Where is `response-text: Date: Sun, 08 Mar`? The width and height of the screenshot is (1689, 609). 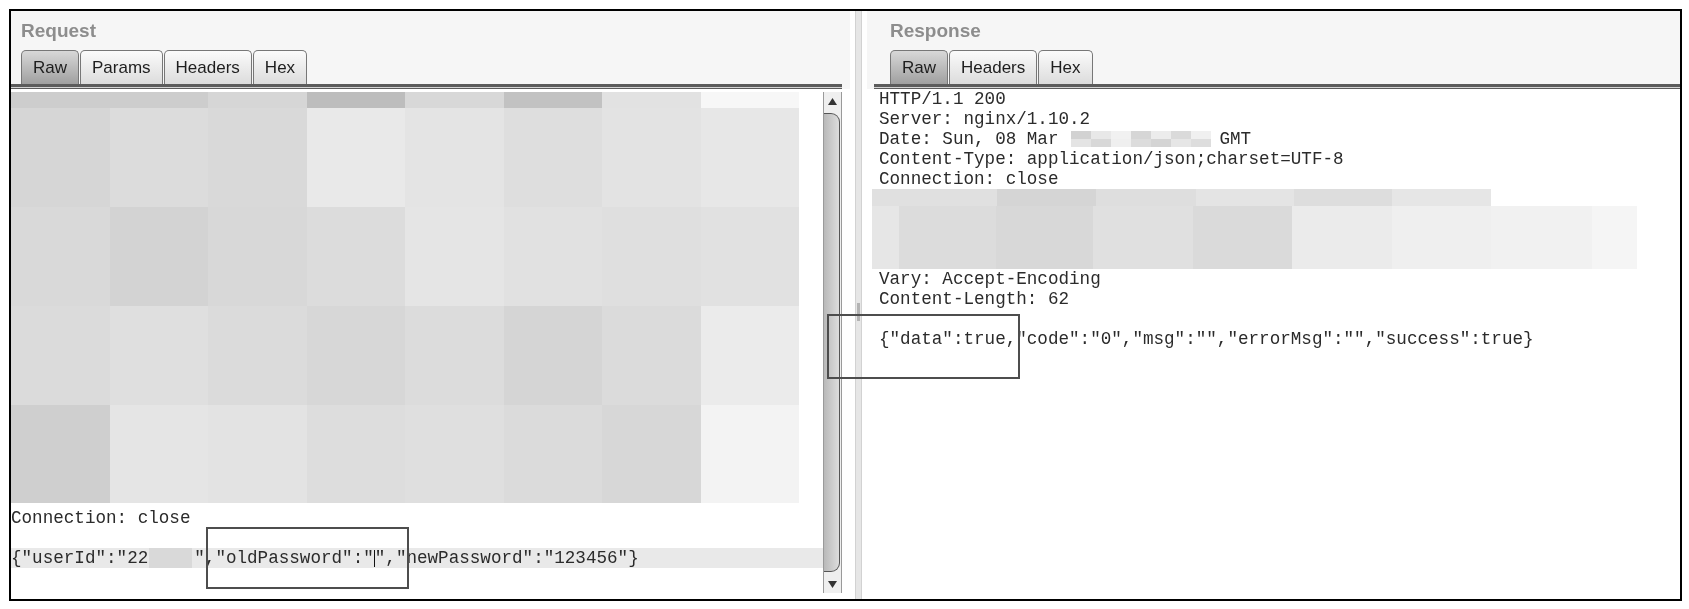 response-text: Date: Sun, 08 Mar is located at coordinates (969, 139).